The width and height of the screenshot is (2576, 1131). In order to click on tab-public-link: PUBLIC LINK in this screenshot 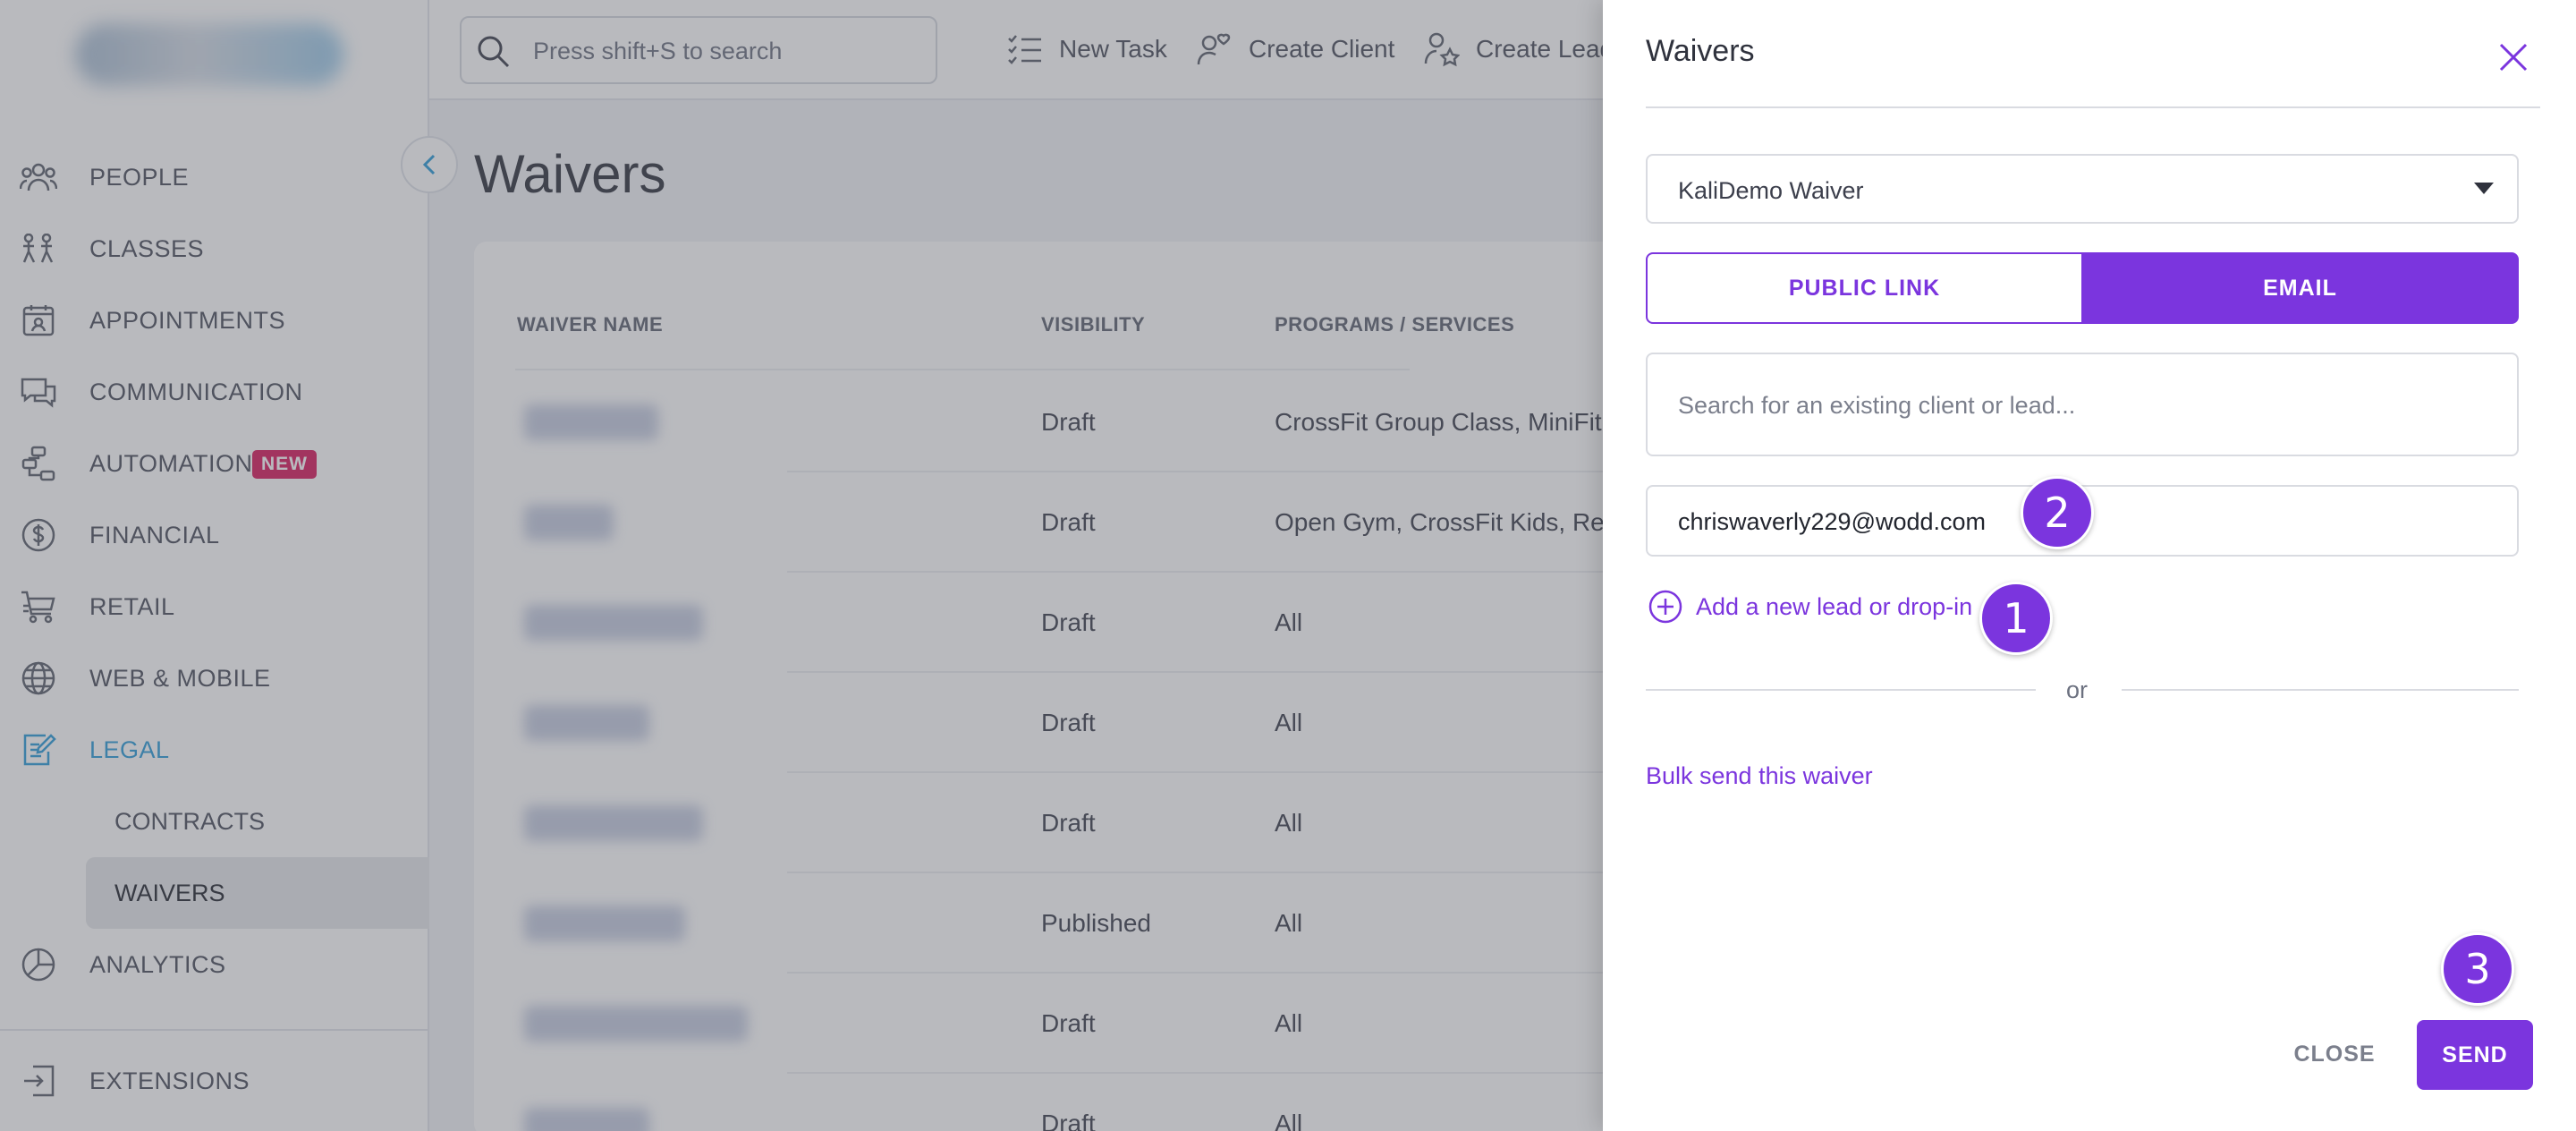, I will do `click(1864, 288)`.